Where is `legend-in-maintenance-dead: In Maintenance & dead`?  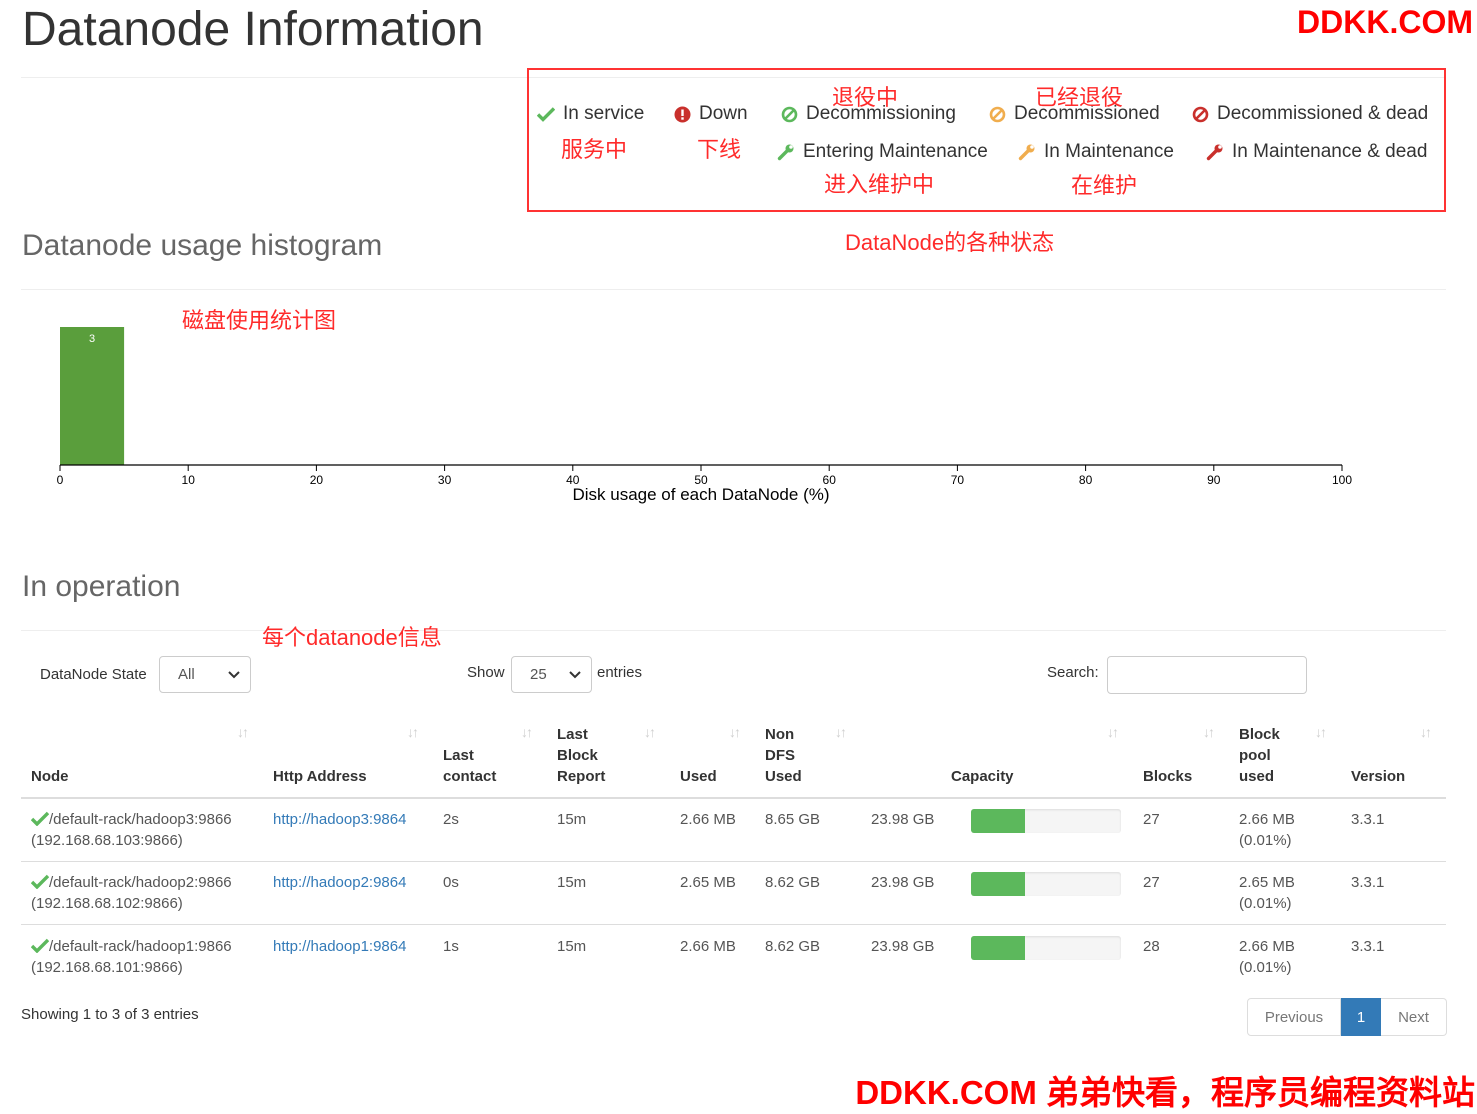
legend-in-maintenance-dead: In Maintenance & dead is located at coordinates (1316, 152).